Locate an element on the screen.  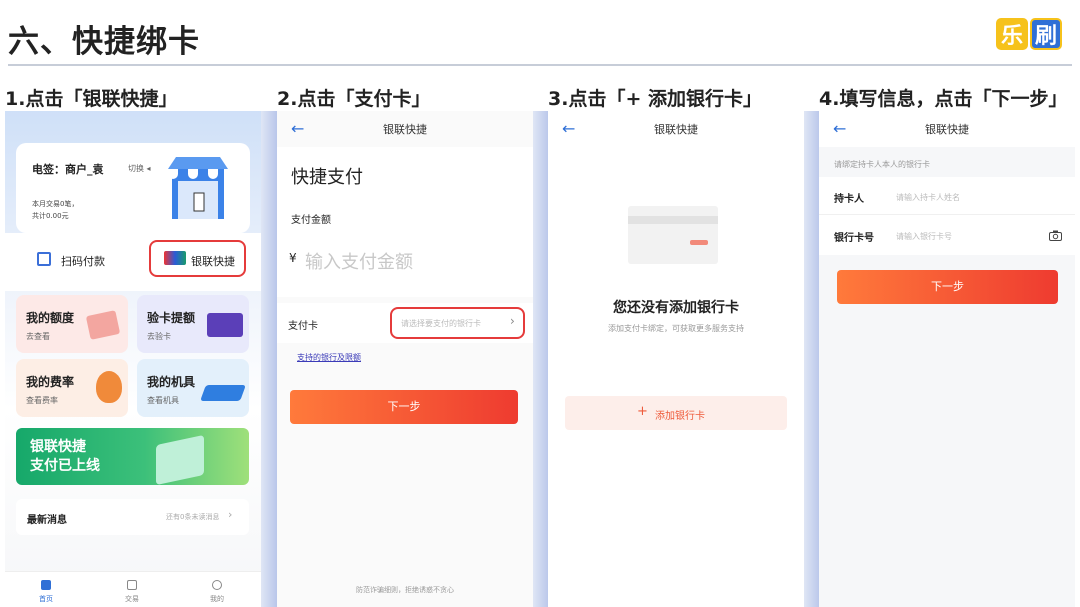
holder-row: 持卡人 请输入持卡人姓名 is located at coordinates (947, 196).